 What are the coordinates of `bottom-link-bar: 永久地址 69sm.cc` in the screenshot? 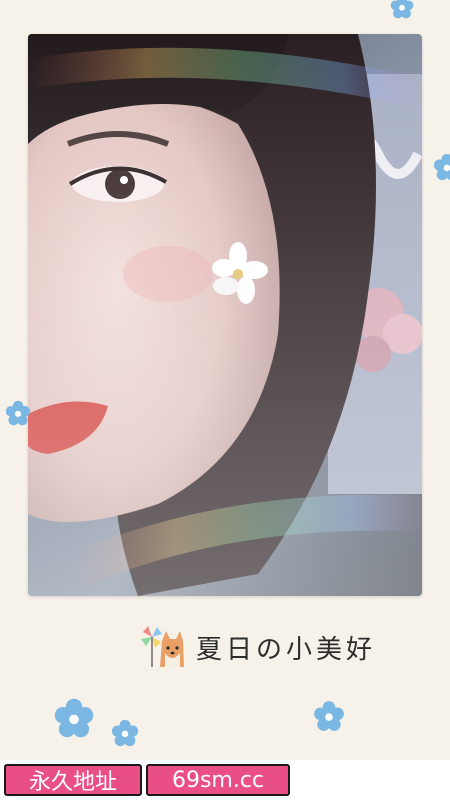 It's located at (225, 780).